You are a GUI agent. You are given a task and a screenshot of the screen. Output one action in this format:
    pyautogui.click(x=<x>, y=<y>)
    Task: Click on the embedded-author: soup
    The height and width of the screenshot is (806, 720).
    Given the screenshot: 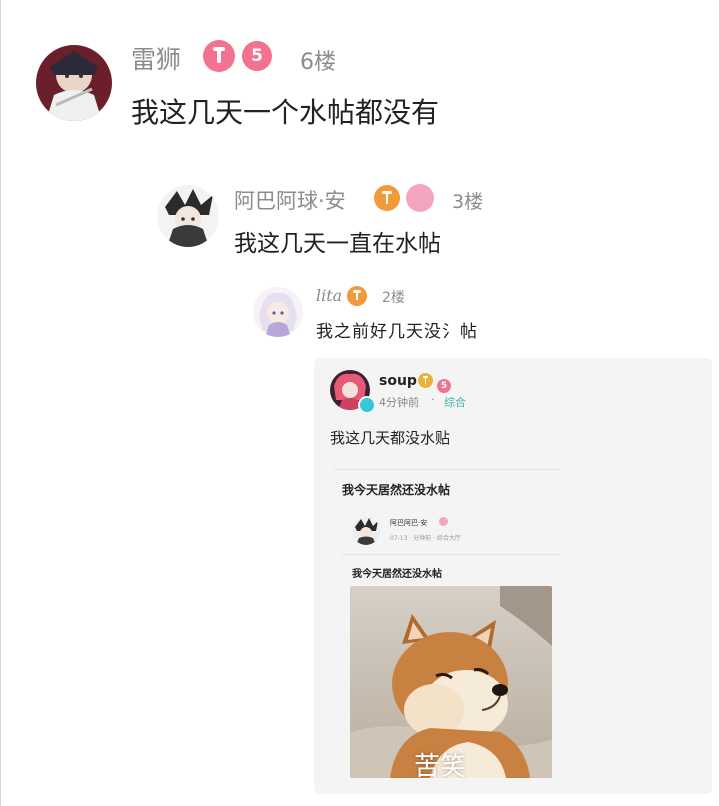 What is the action you would take?
    pyautogui.click(x=398, y=381)
    